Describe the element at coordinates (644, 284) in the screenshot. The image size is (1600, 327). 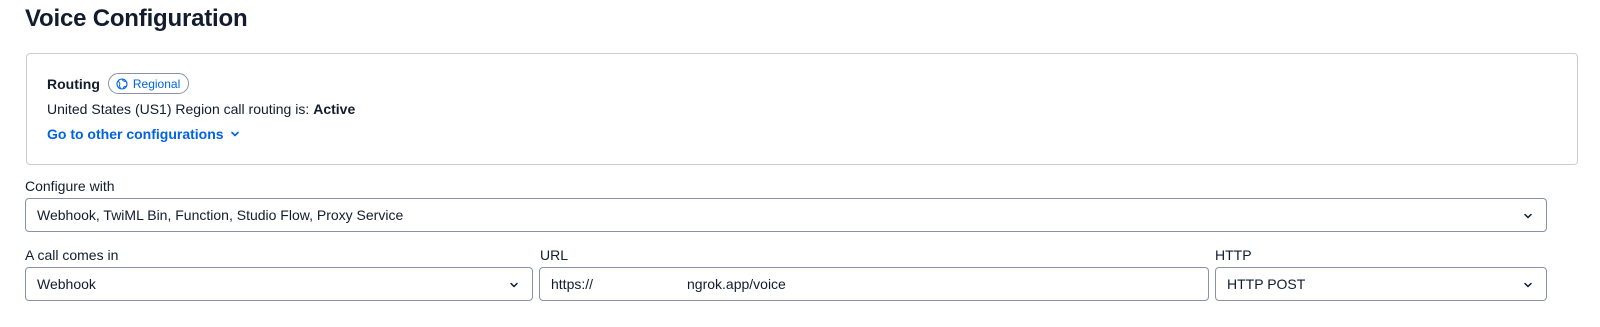
I see `url-redaction` at that location.